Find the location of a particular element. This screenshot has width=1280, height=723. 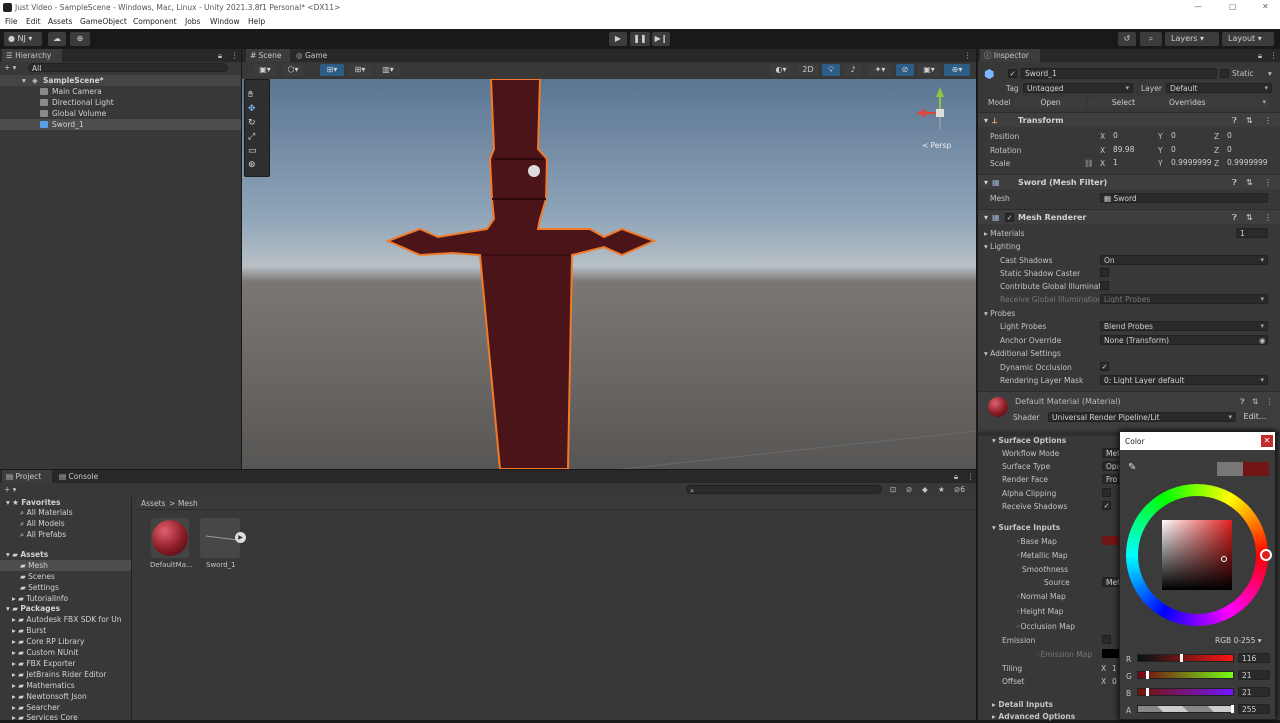

package-item: ▸ ▰ Autodesk FBX SDK for Un is located at coordinates (67, 619).